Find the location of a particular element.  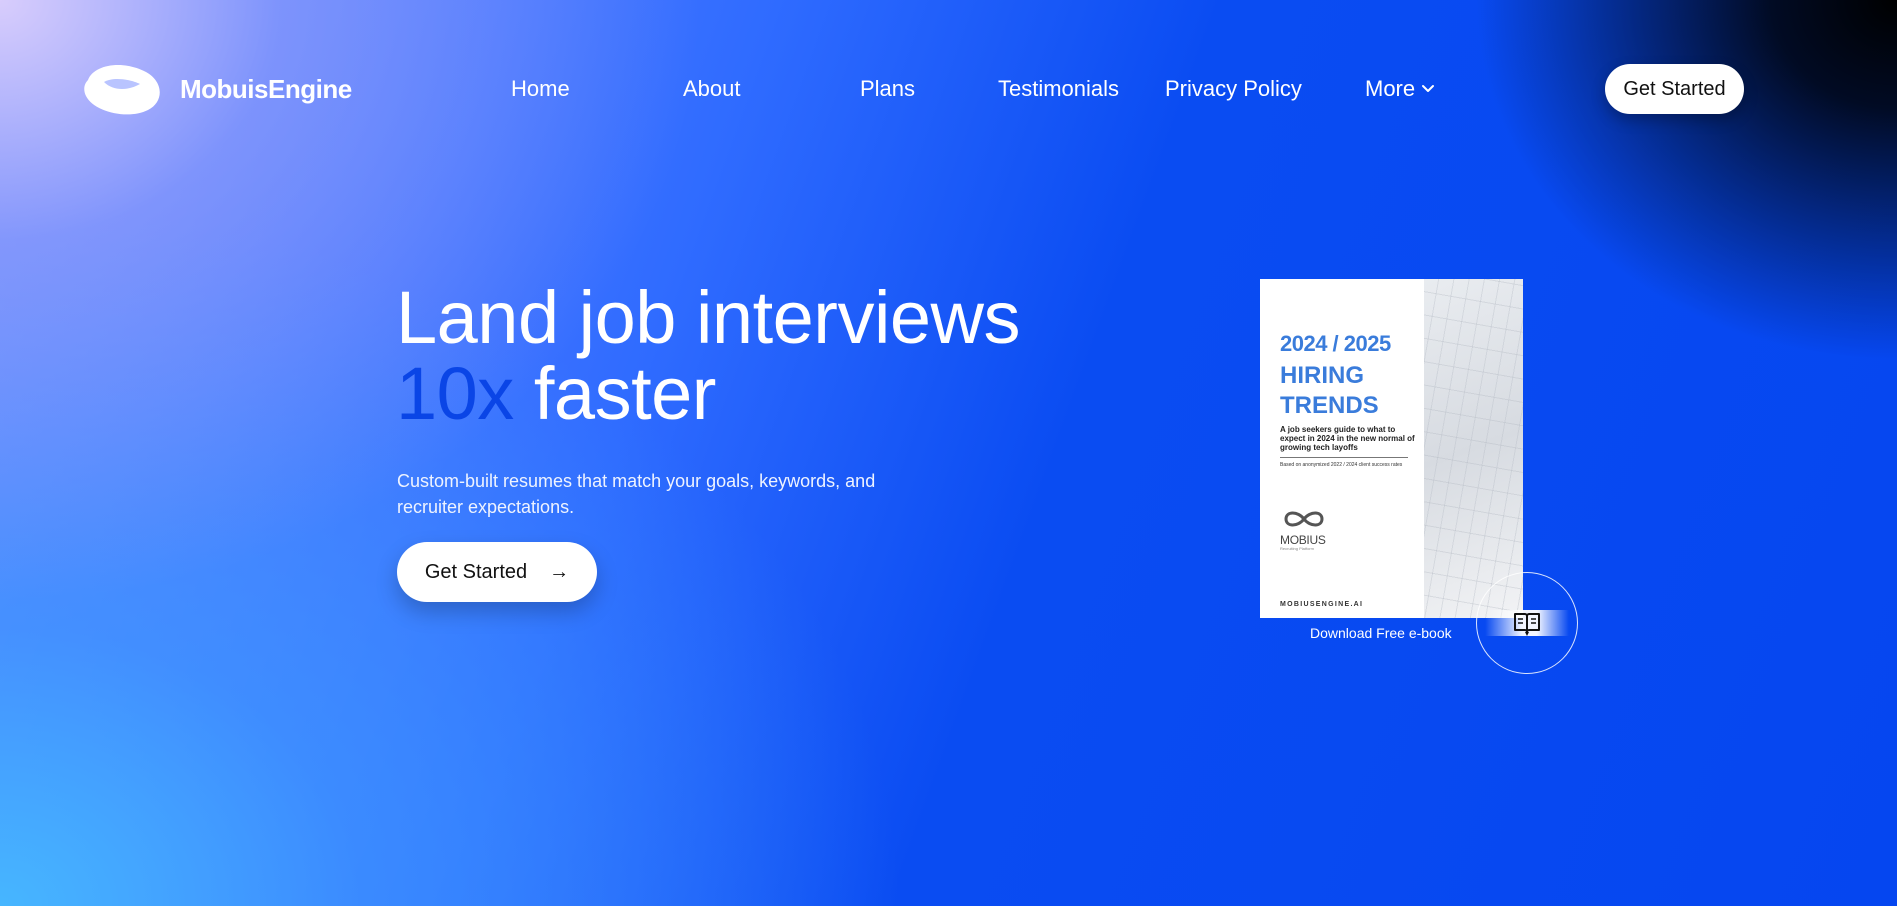

nav-item-more: More is located at coordinates (1400, 89).